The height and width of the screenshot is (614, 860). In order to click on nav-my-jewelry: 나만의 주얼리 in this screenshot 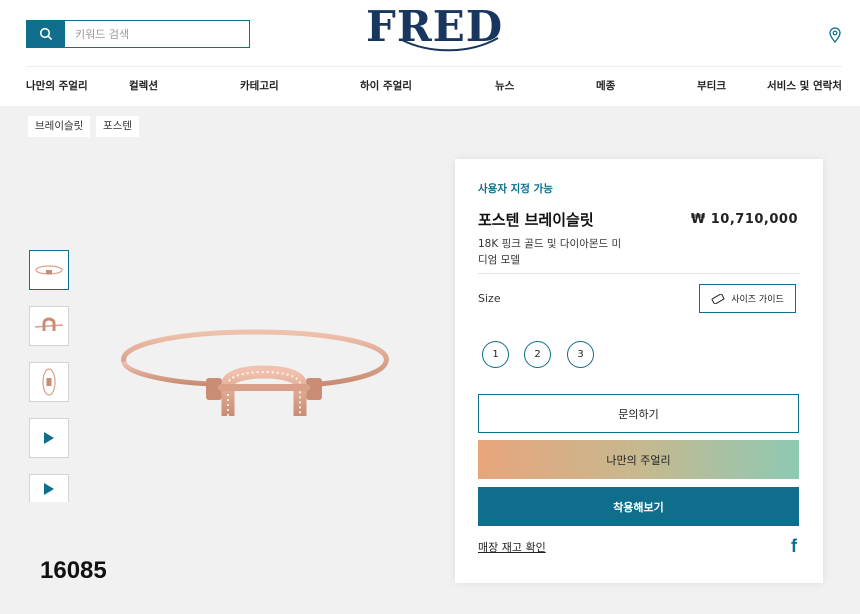, I will do `click(57, 85)`.